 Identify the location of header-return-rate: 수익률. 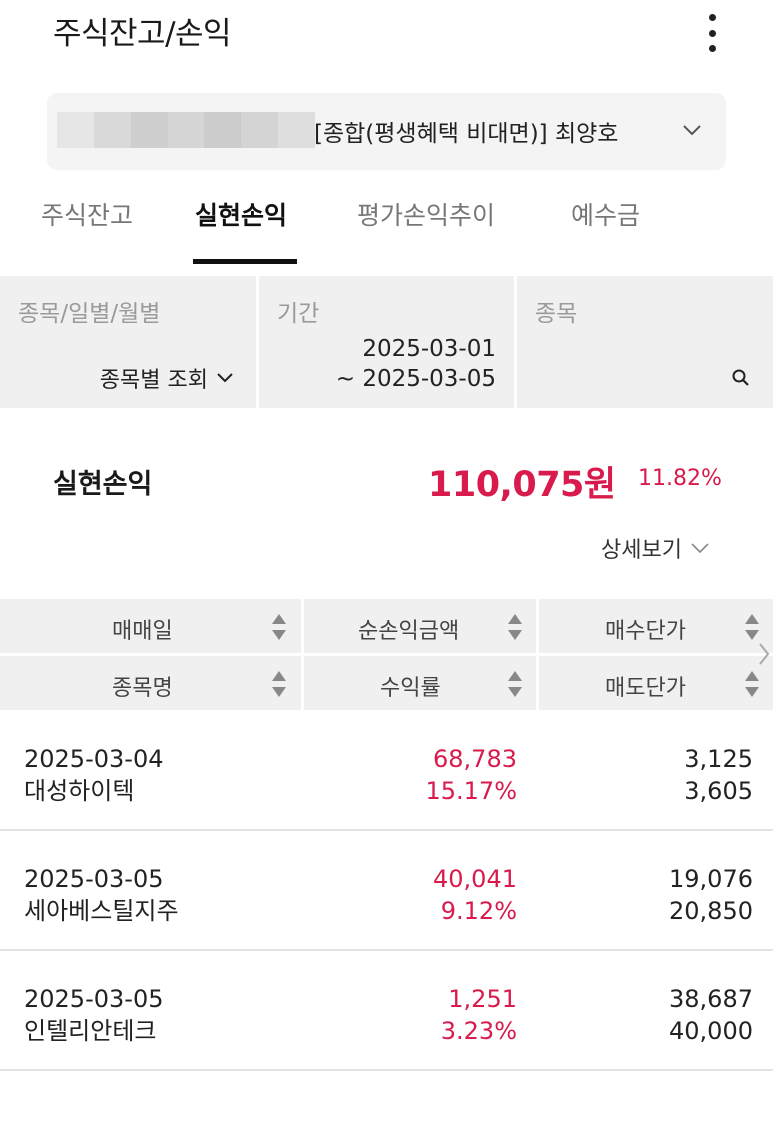
(420, 683).